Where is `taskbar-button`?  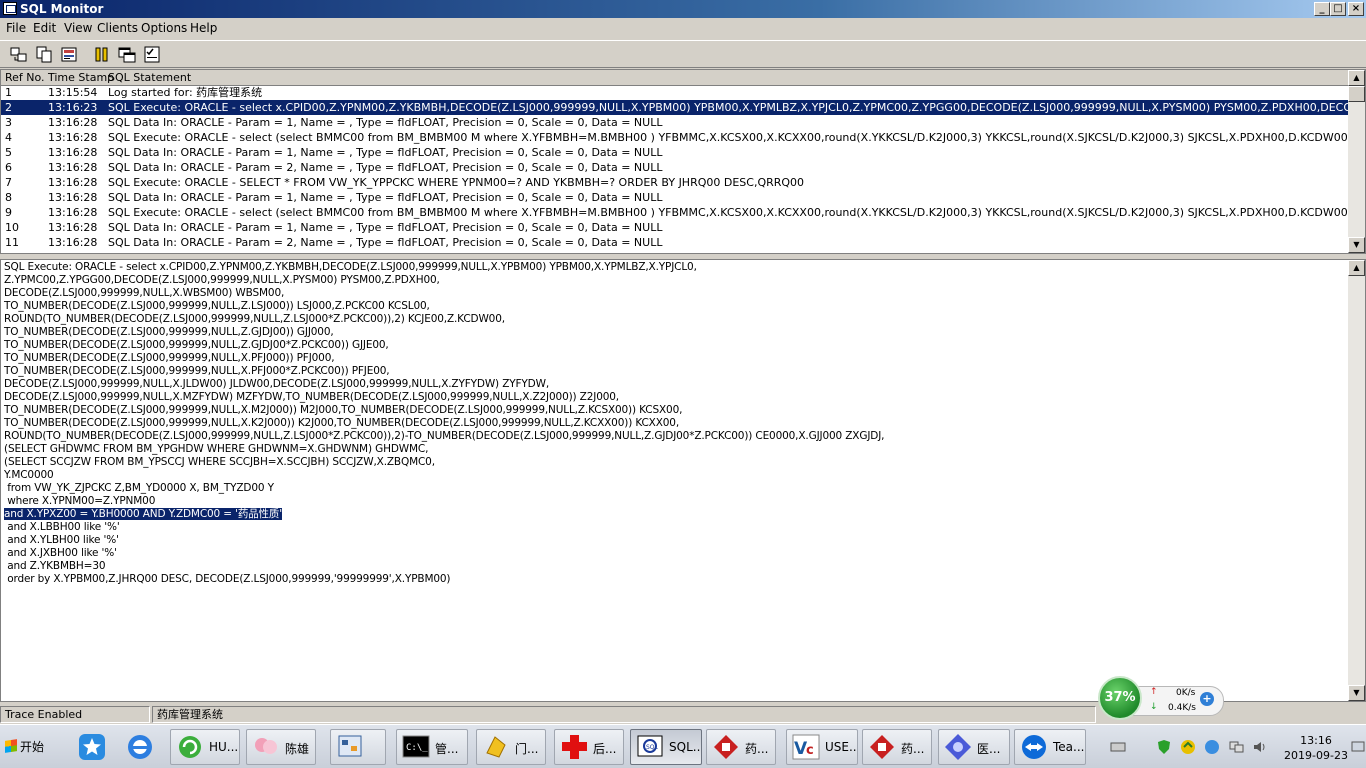 taskbar-button is located at coordinates (358, 747).